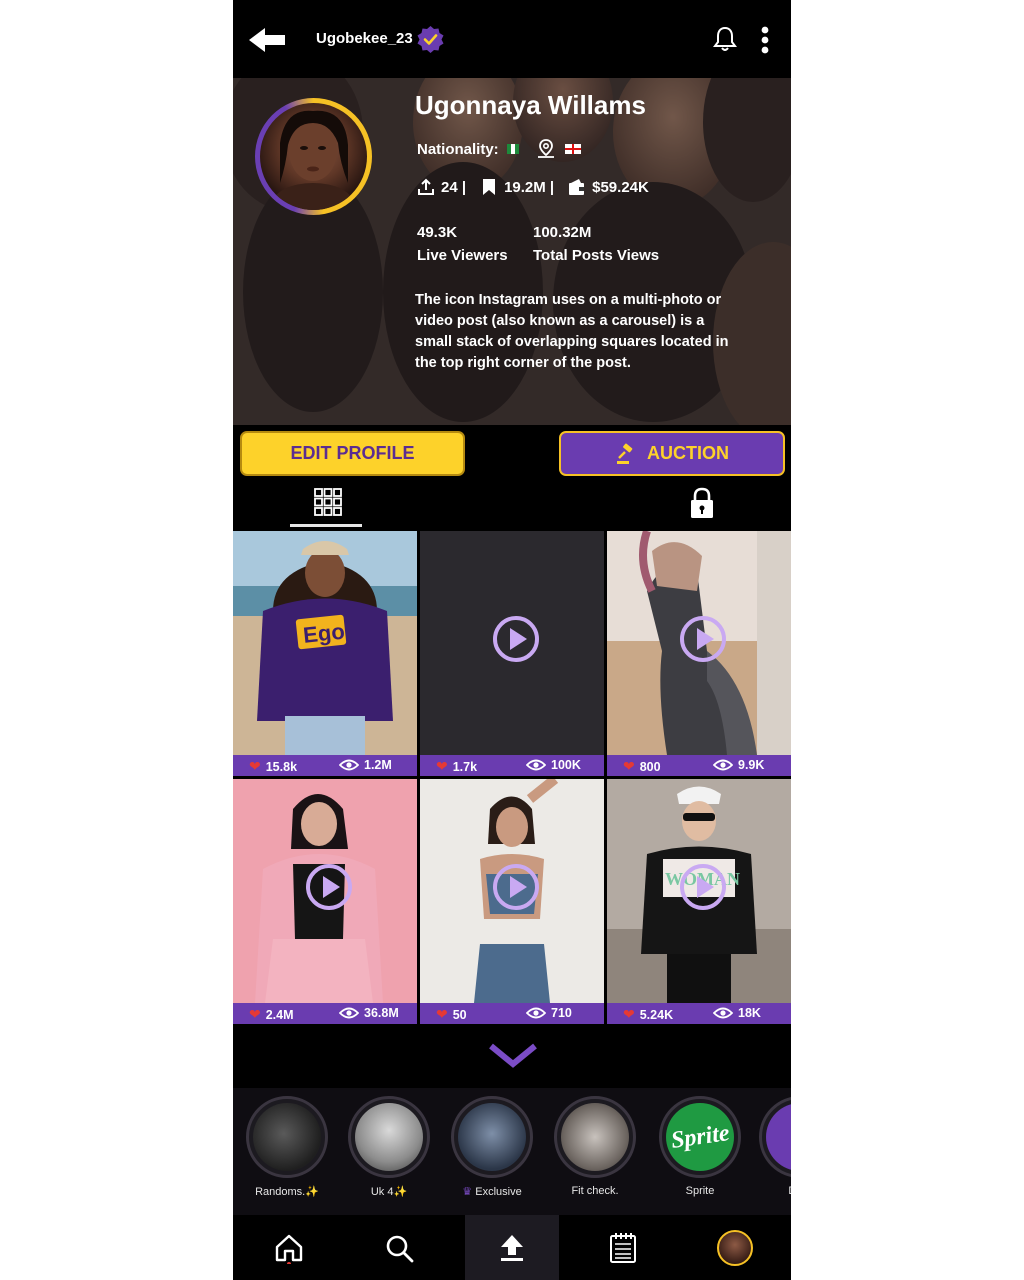 The height and width of the screenshot is (1280, 1024). Describe the element at coordinates (656, 1014) in the screenshot. I see `post-likes: 5.24K` at that location.